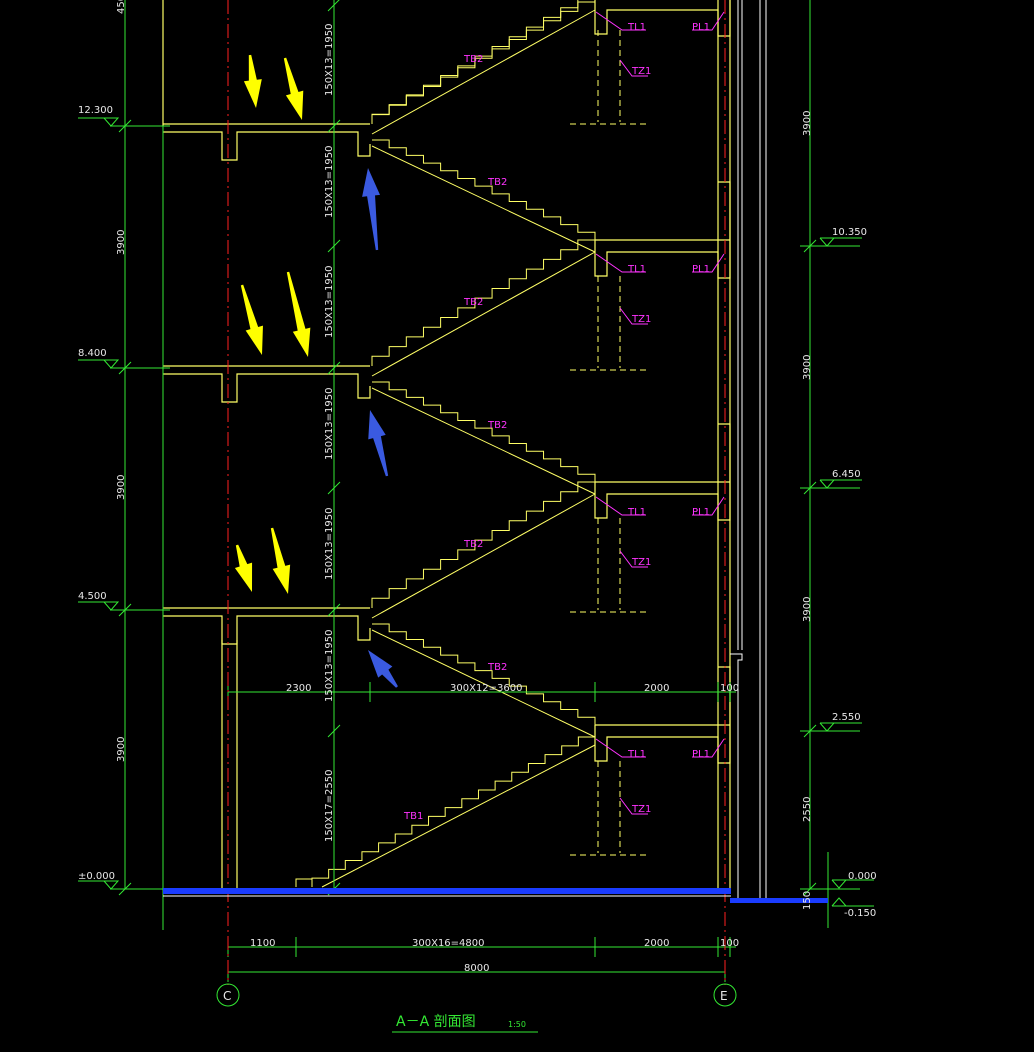 The width and height of the screenshot is (1034, 1052). I want to click on tag-pl1-0: PL1, so click(701, 27).